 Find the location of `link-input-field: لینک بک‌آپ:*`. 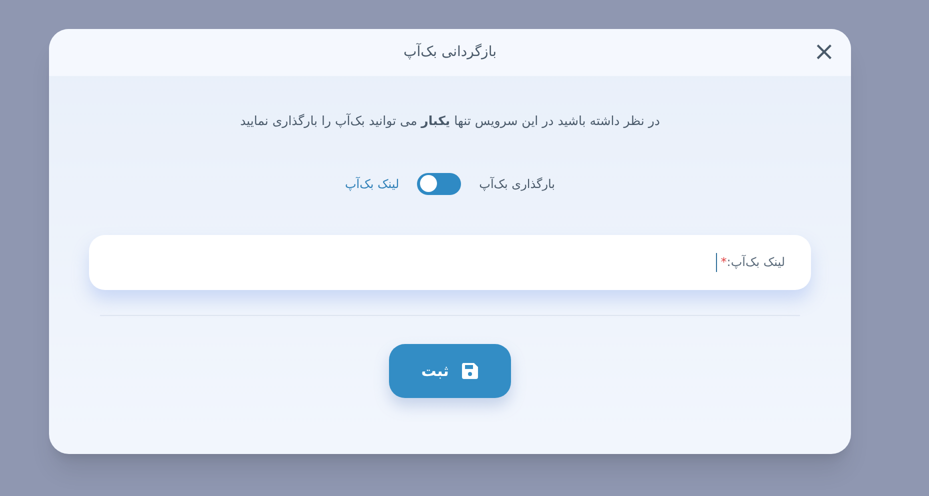

link-input-field: لینک بک‌آپ:* is located at coordinates (450, 262).